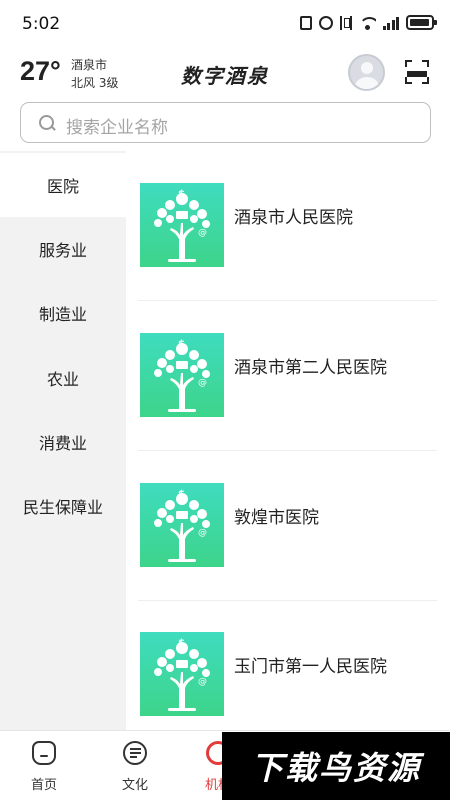  I want to click on status-time: 5:02, so click(41, 24).